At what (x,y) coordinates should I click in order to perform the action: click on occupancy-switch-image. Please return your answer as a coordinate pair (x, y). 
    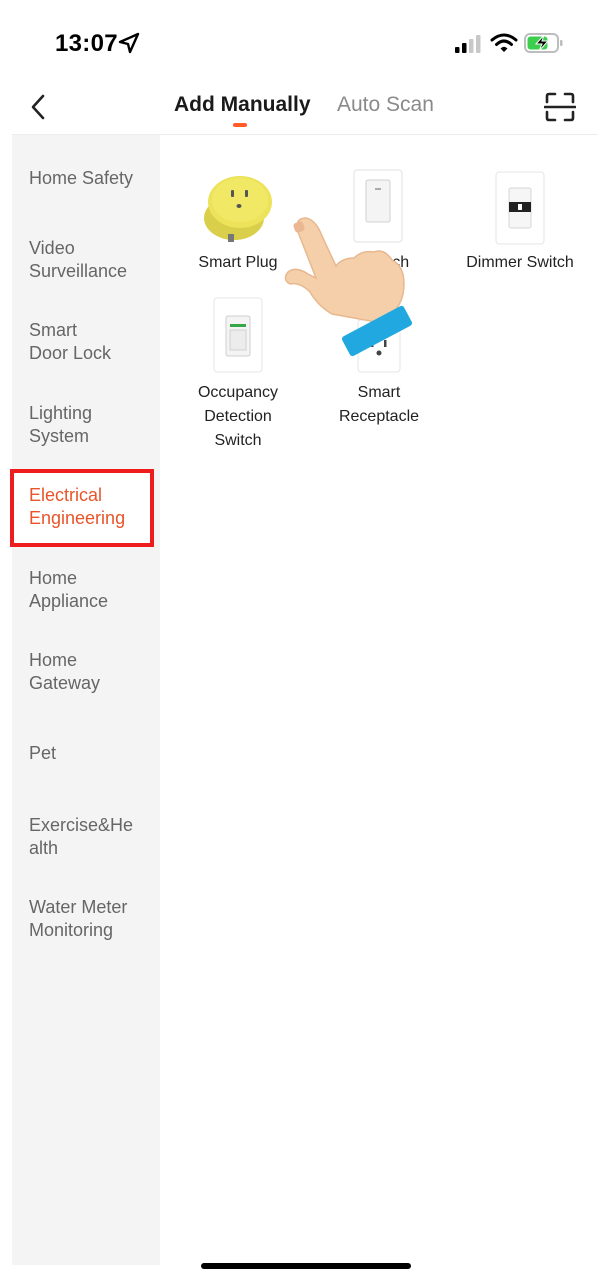
    Looking at the image, I should click on (238, 335).